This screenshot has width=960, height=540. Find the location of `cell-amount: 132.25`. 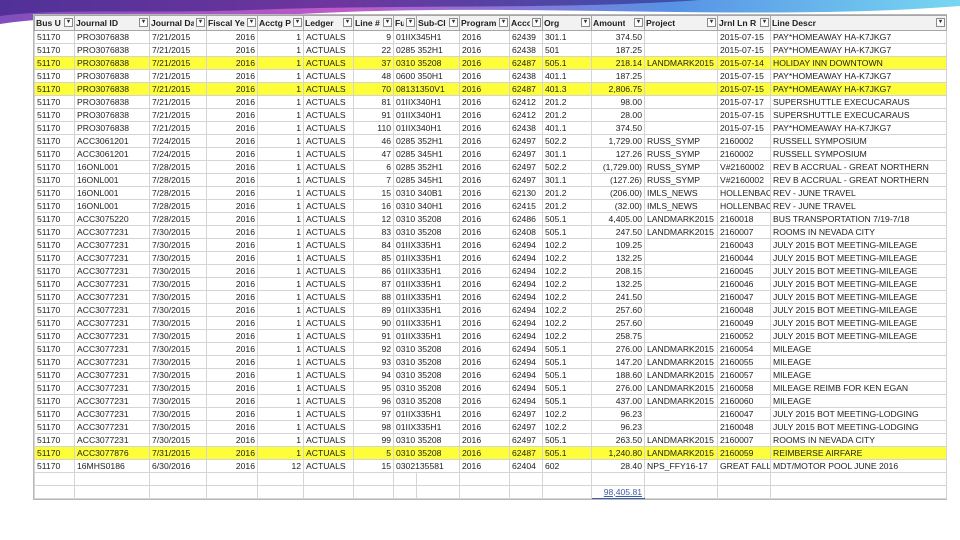

cell-amount: 132.25 is located at coordinates (618, 284).